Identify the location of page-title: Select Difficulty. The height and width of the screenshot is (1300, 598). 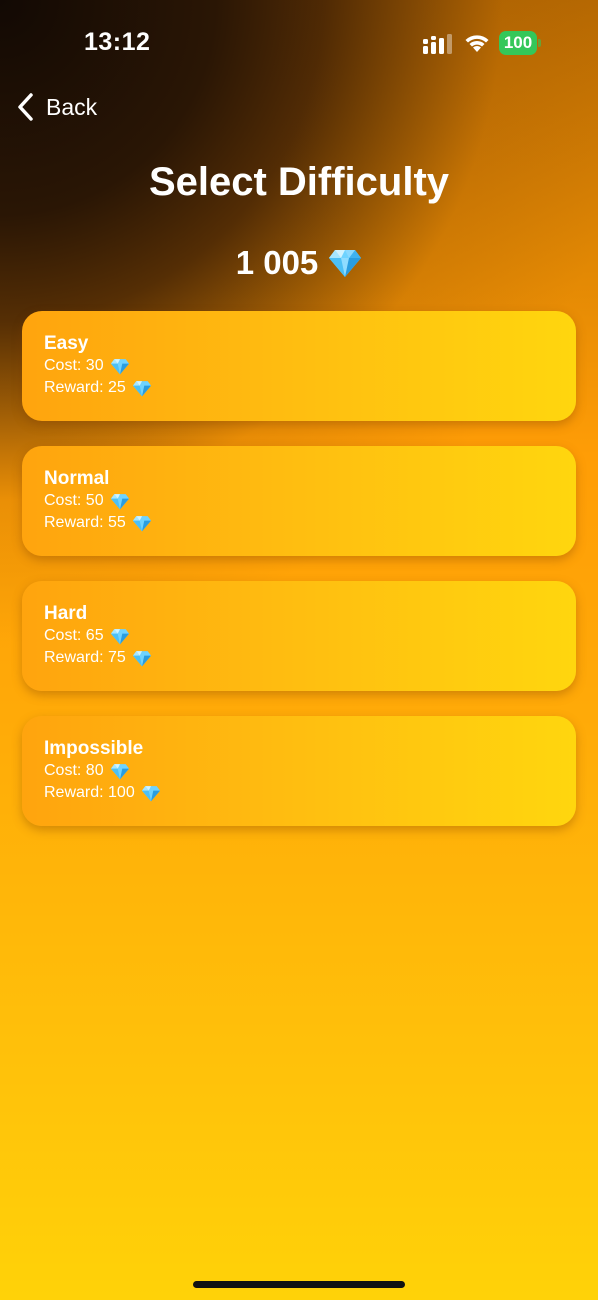
(299, 182).